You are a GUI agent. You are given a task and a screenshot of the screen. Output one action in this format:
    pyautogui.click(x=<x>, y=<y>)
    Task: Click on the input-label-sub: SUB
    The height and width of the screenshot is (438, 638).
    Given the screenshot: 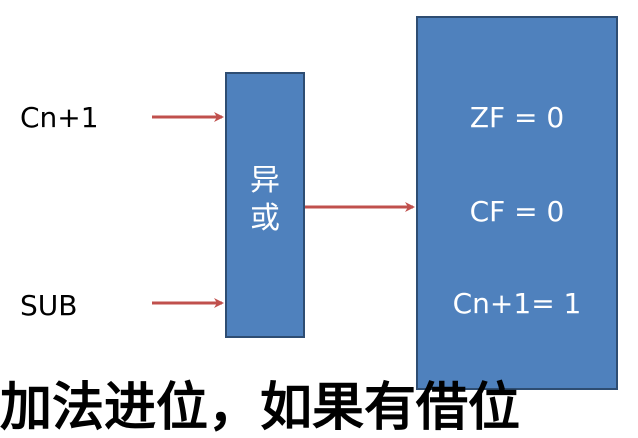 What is the action you would take?
    pyautogui.click(x=49, y=305)
    